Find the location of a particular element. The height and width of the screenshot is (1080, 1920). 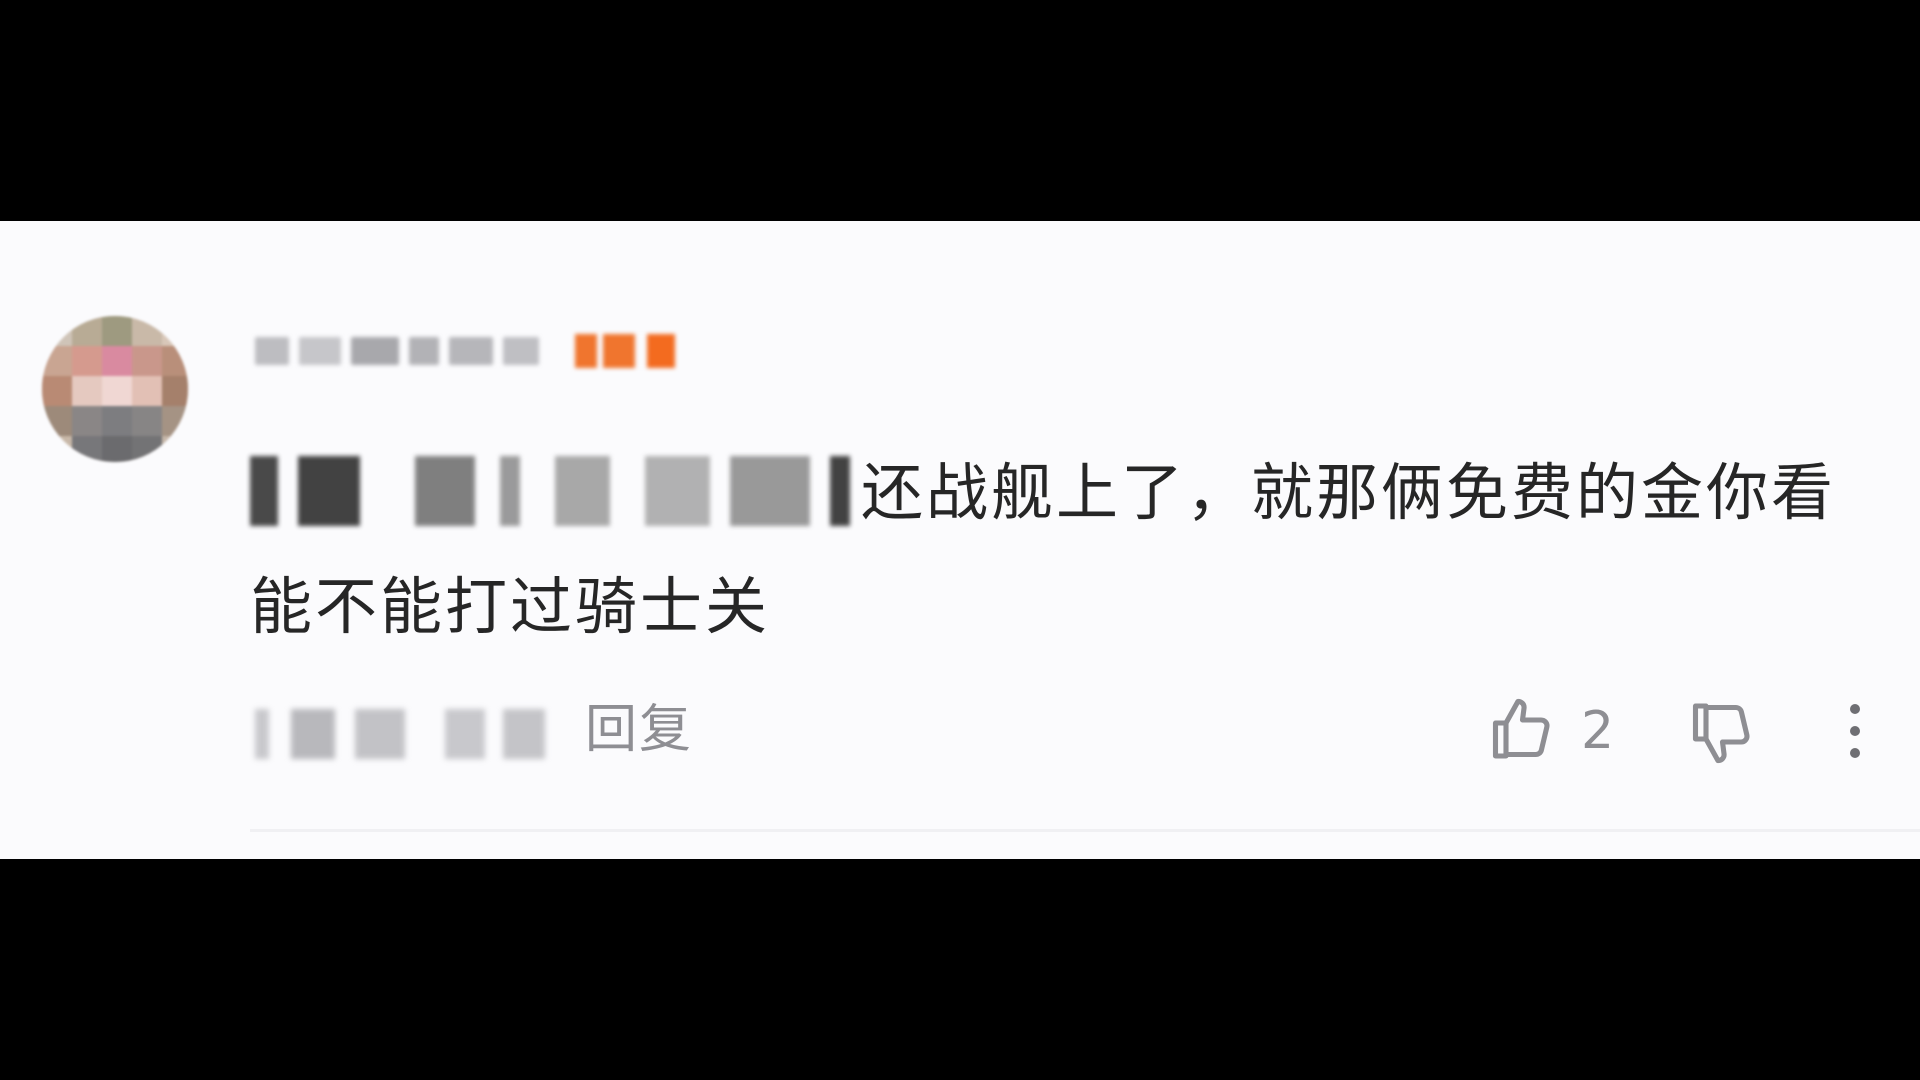

thumbs-down-icon is located at coordinates (1721, 738).